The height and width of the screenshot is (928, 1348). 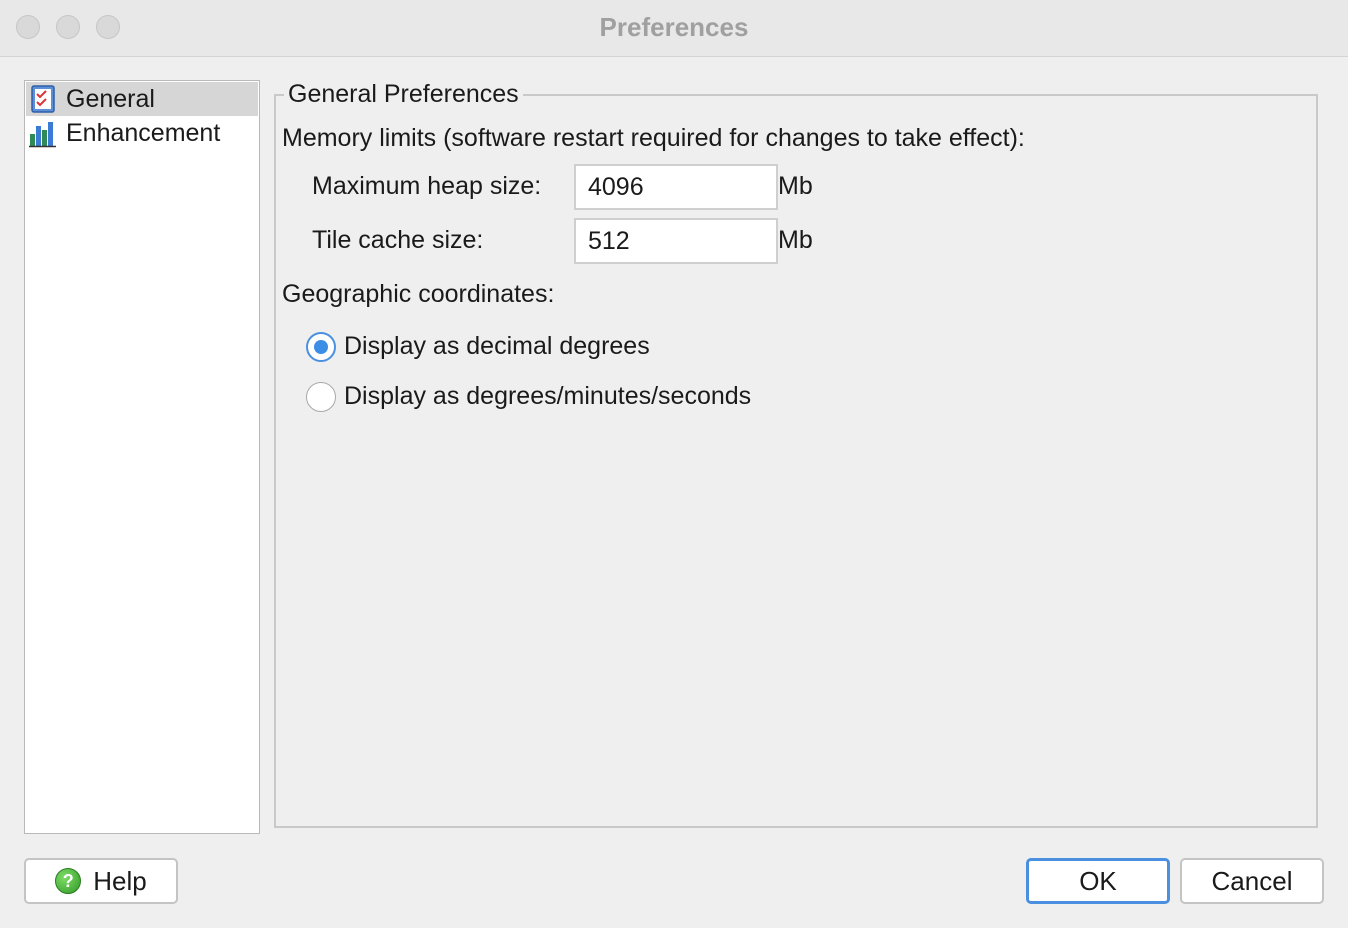 What do you see at coordinates (142, 457) in the screenshot?
I see `preferences-sidebar: General Enhancement` at bounding box center [142, 457].